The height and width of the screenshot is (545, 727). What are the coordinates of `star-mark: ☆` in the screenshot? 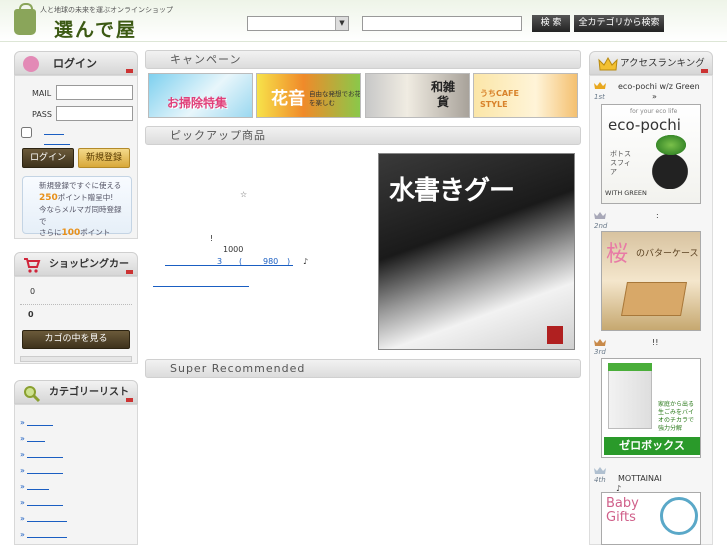 It's located at (244, 194).